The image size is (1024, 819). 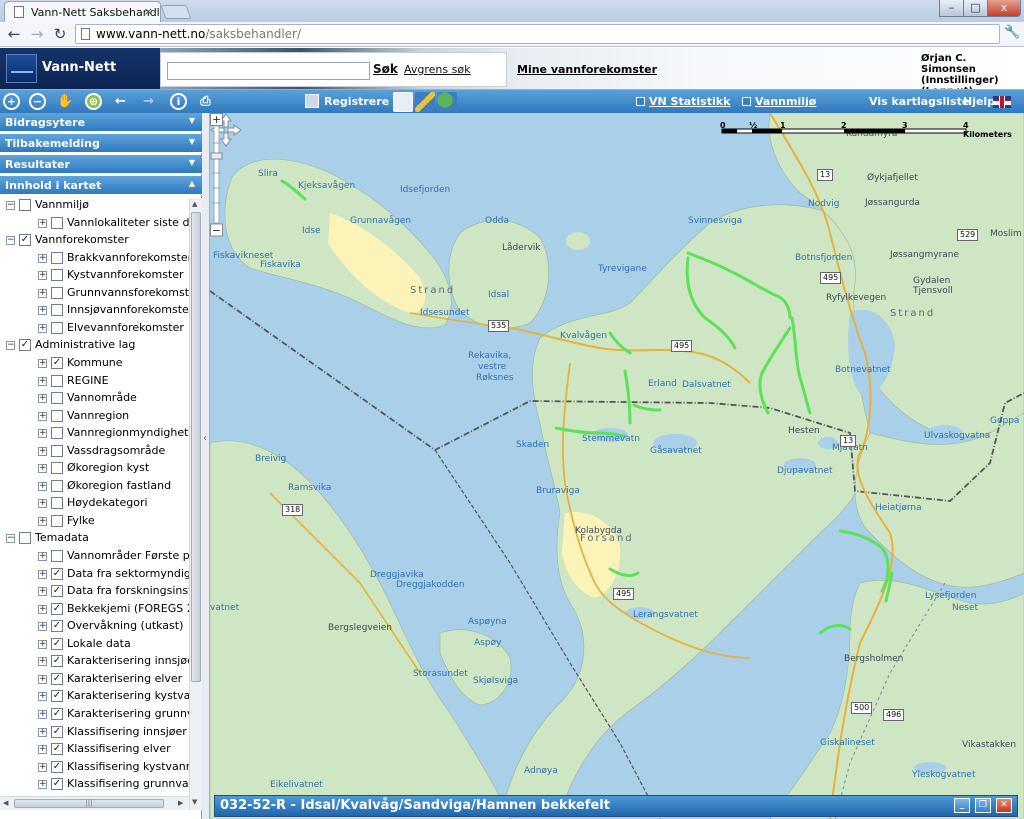 What do you see at coordinates (1004, 8) in the screenshot?
I see `window-close-button: x` at bounding box center [1004, 8].